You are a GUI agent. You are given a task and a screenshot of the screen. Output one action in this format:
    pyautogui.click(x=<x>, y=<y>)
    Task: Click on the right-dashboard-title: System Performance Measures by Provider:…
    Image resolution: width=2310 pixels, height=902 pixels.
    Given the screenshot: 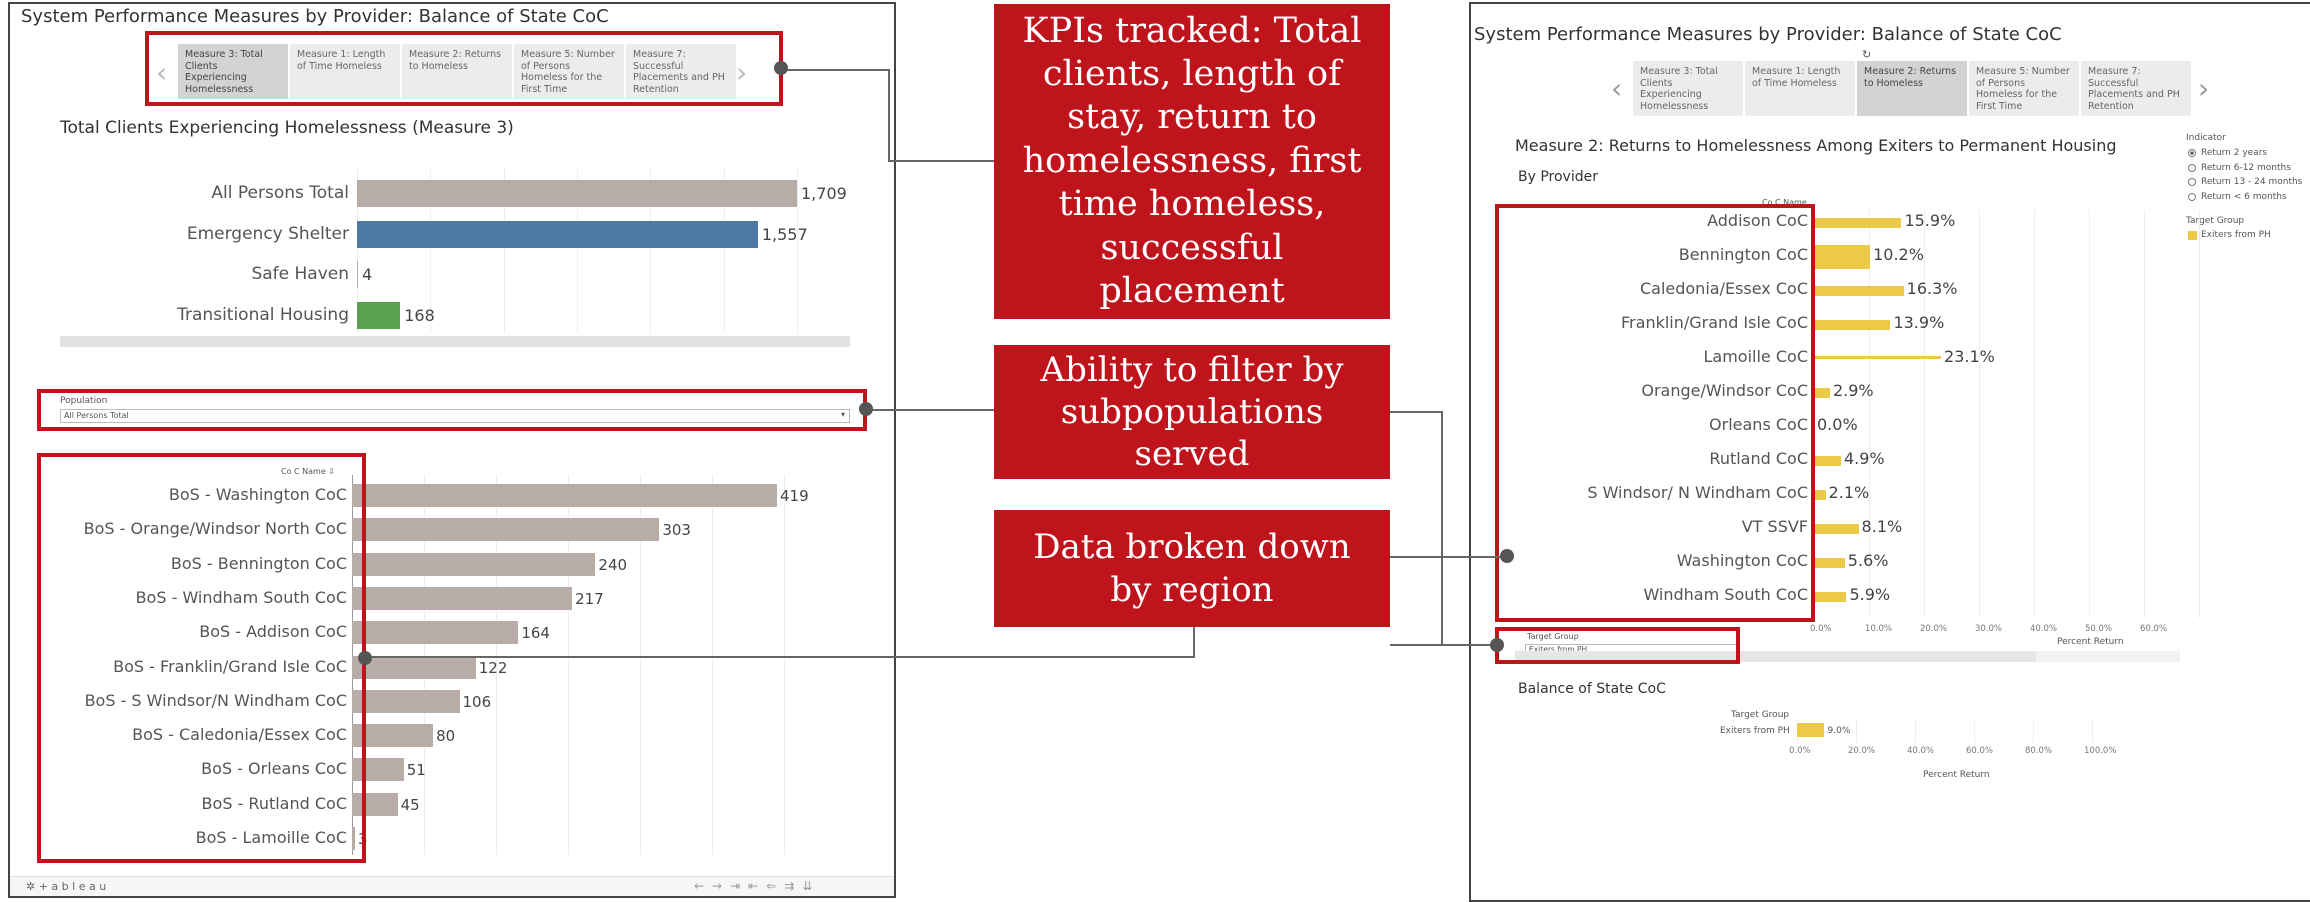 What is the action you would take?
    pyautogui.click(x=1768, y=34)
    